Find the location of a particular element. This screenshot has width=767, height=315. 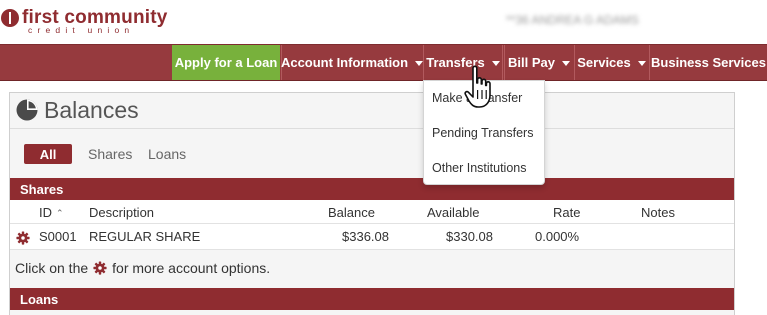

nav-account-information: Account Information is located at coordinates (352, 62).